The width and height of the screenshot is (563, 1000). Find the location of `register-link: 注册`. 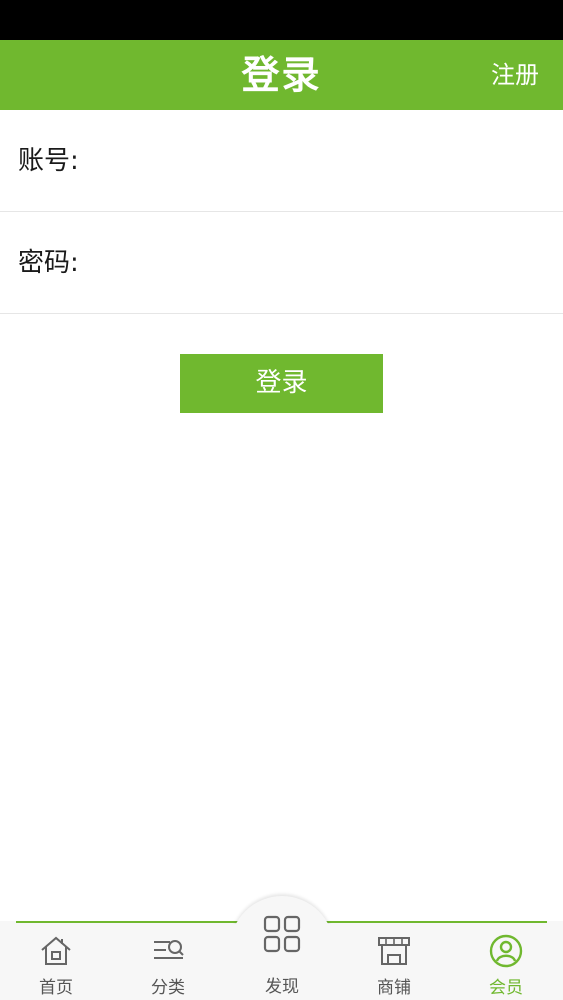

register-link: 注册 is located at coordinates (515, 75).